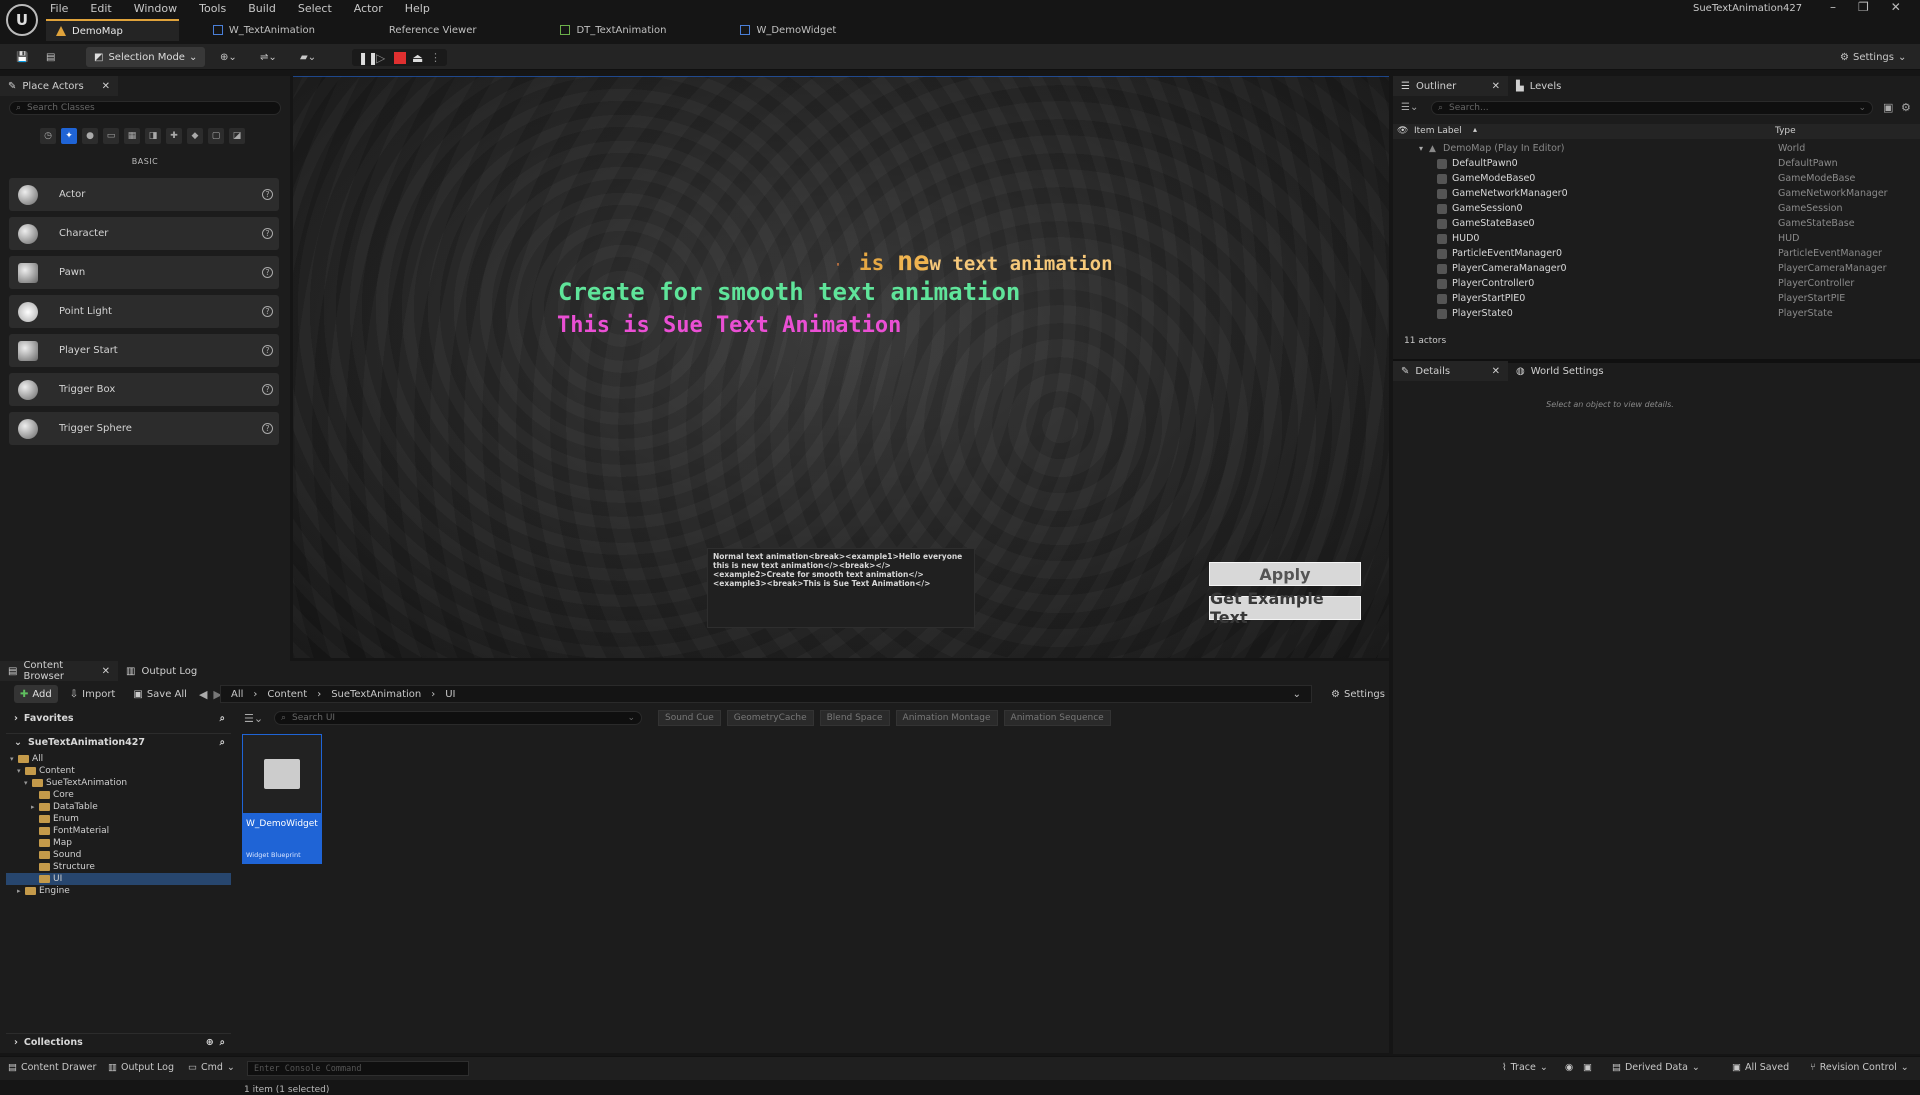  Describe the element at coordinates (1411, 107) in the screenshot. I see `filter-icon: ☰⌄` at that location.